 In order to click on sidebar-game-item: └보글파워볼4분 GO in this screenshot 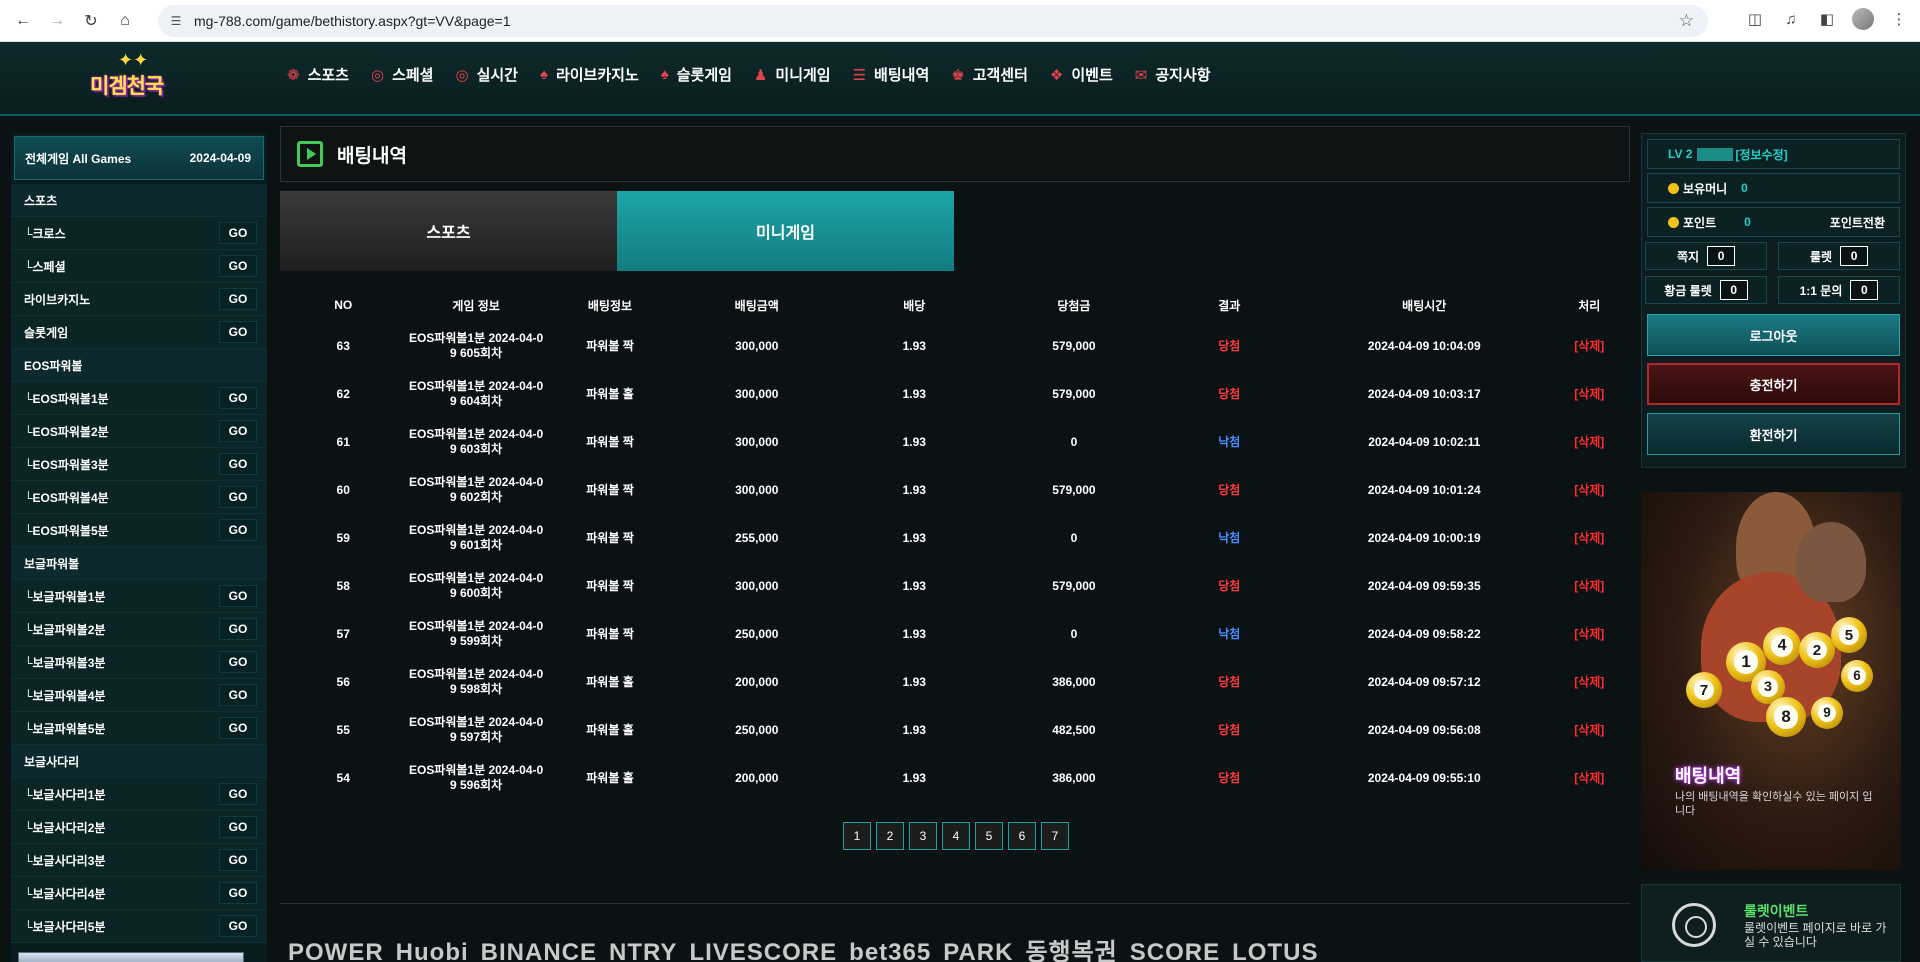, I will do `click(139, 695)`.